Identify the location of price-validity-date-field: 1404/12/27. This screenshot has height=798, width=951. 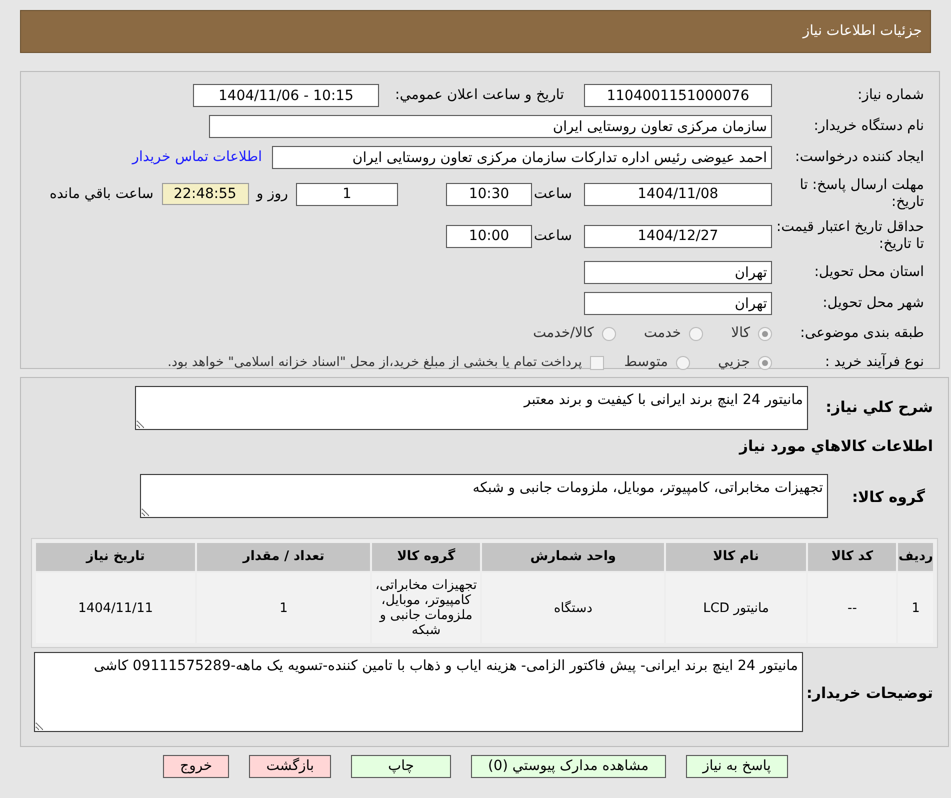
(678, 236).